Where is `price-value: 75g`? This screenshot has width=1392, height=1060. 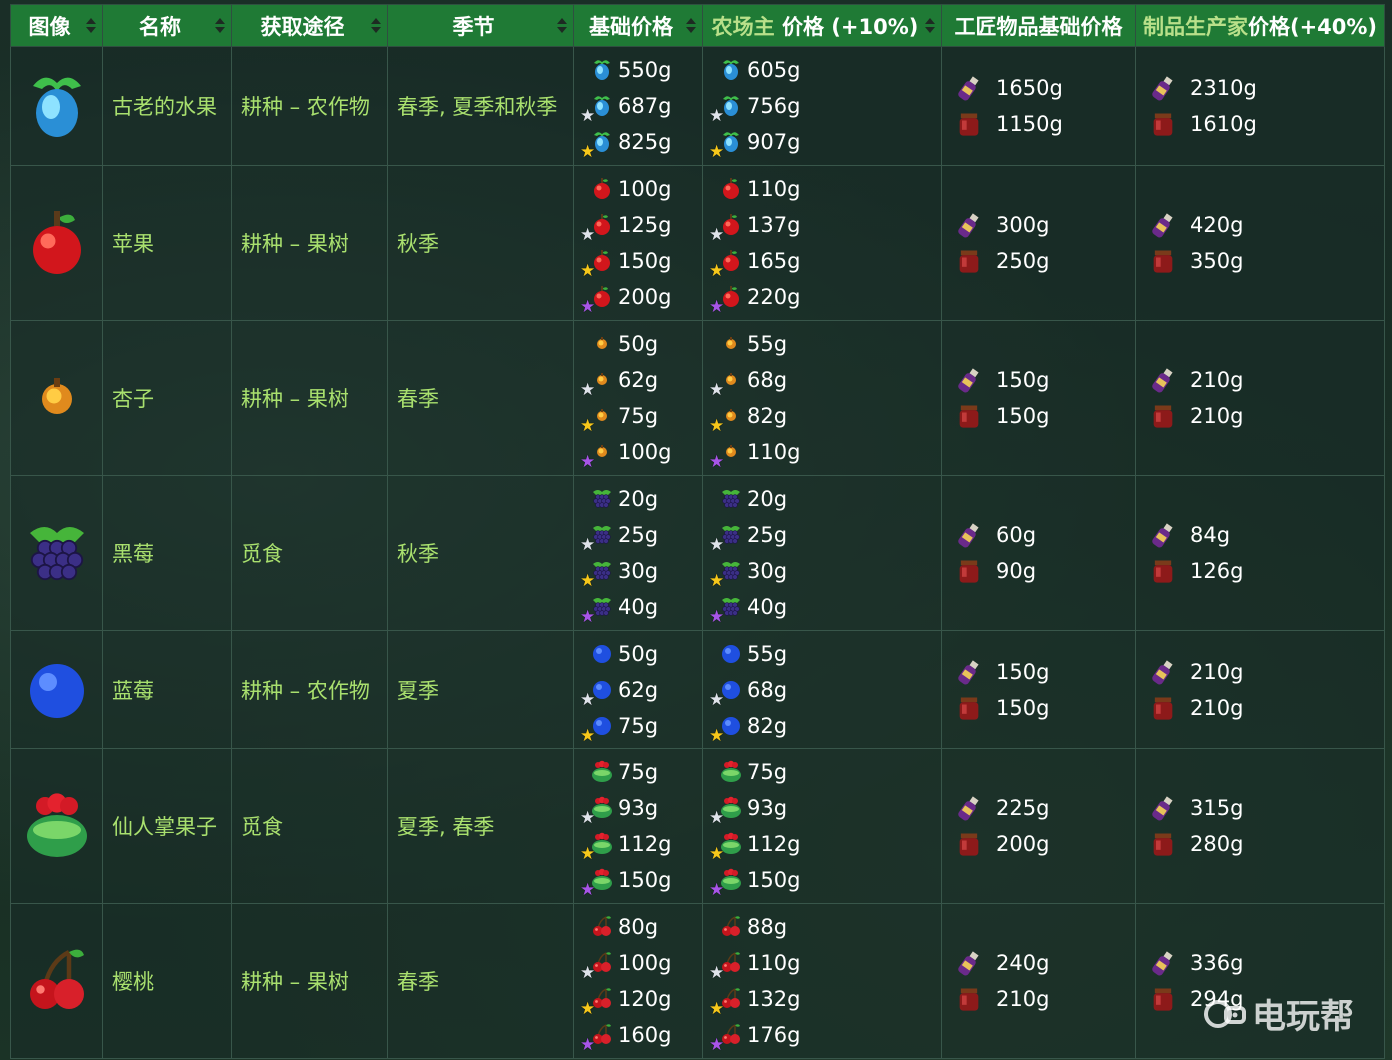
price-value: 75g is located at coordinates (638, 416).